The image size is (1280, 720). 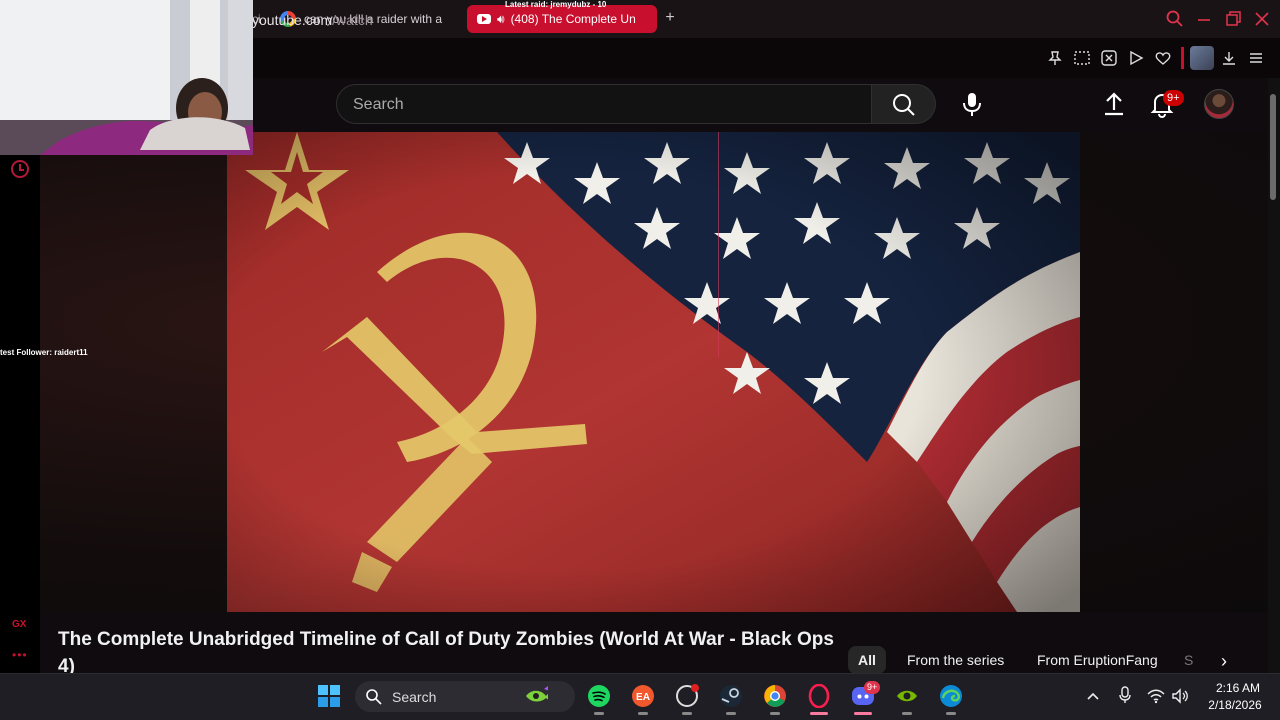 I want to click on chip-all: All, so click(x=867, y=660).